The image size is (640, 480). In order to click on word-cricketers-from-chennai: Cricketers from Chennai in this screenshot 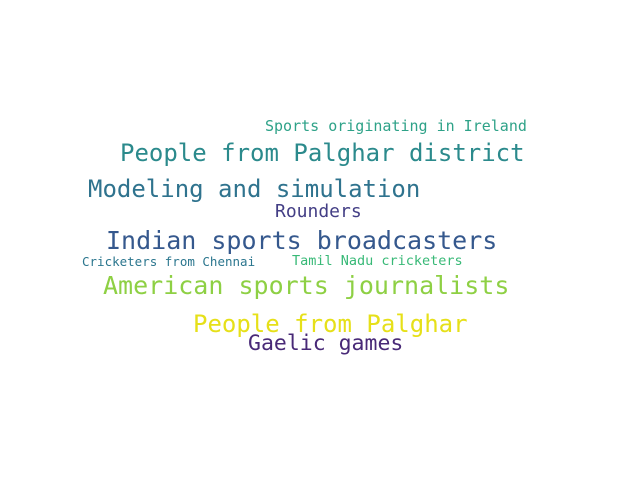, I will do `click(169, 261)`.